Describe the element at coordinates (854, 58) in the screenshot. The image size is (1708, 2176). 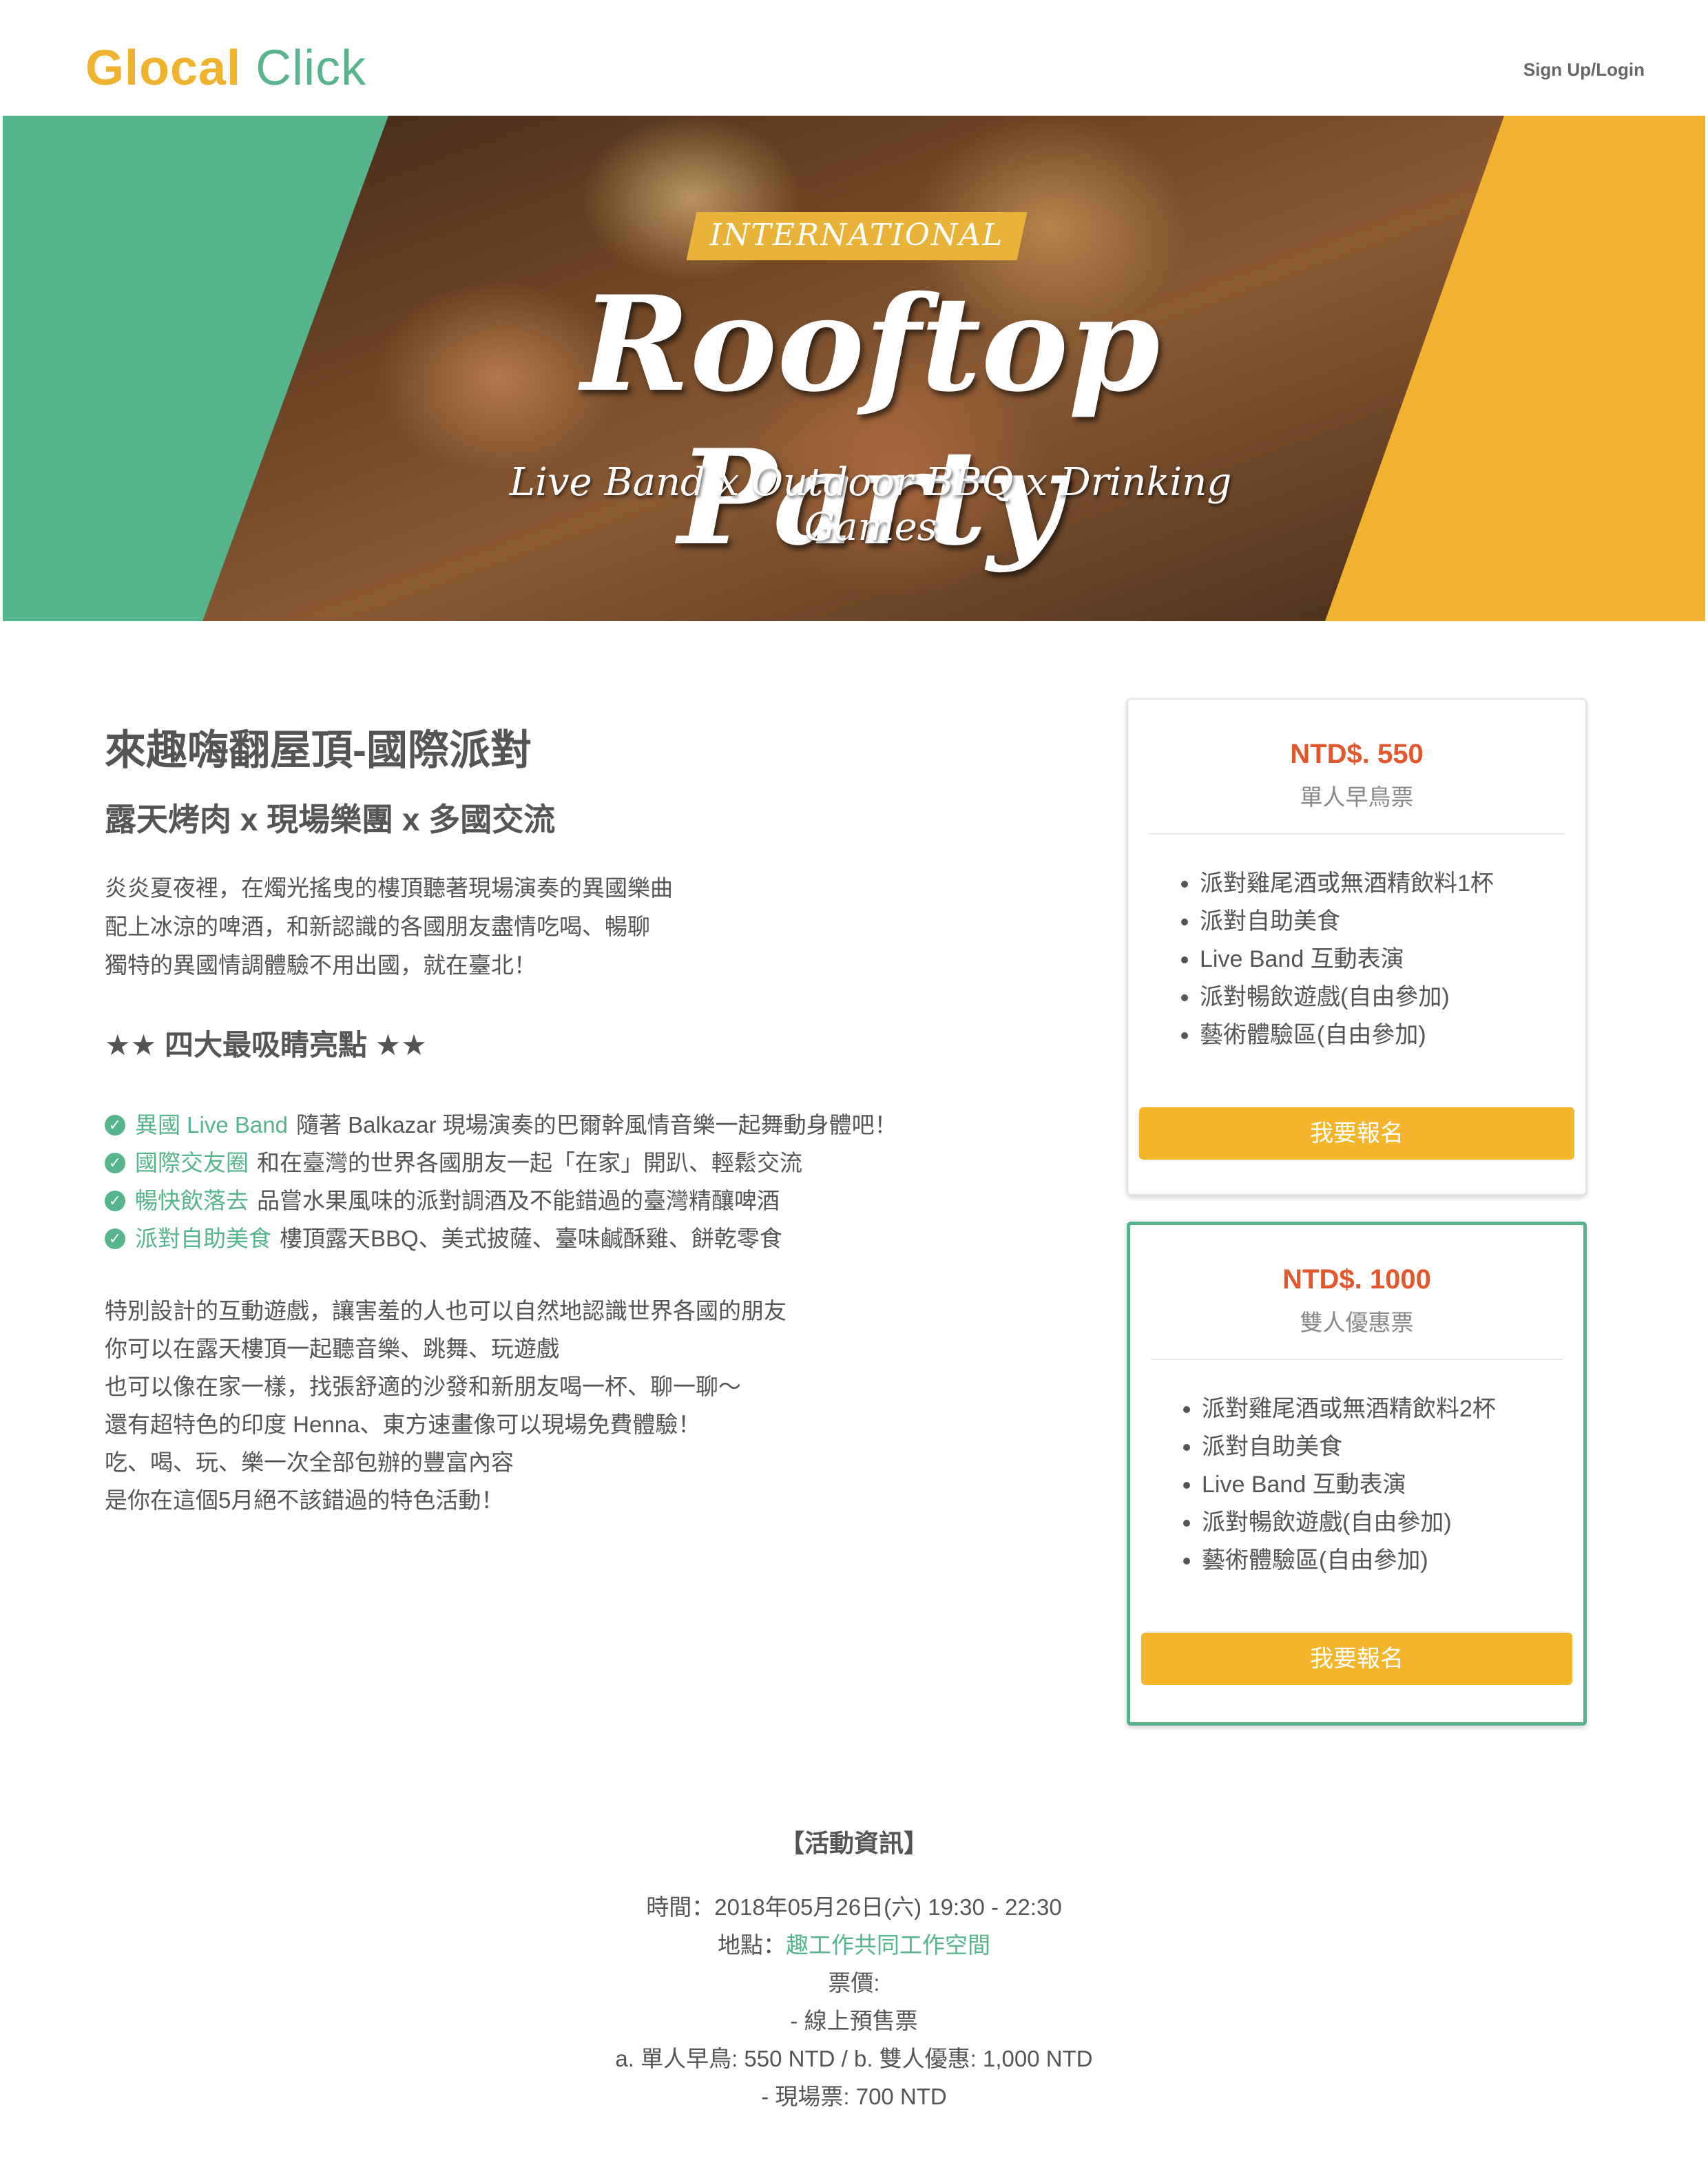
I see `site-header: Glocal Click Sign Up/Login` at that location.